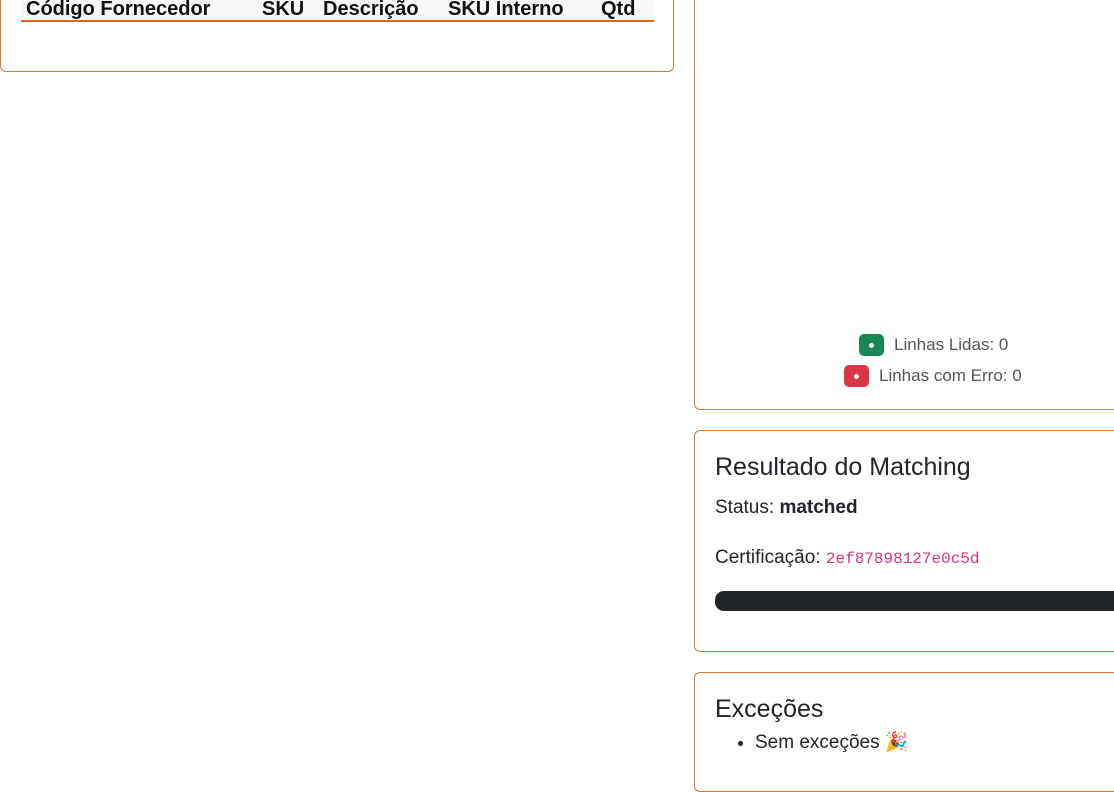  What do you see at coordinates (871, 345) in the screenshot?
I see `green-status-icon` at bounding box center [871, 345].